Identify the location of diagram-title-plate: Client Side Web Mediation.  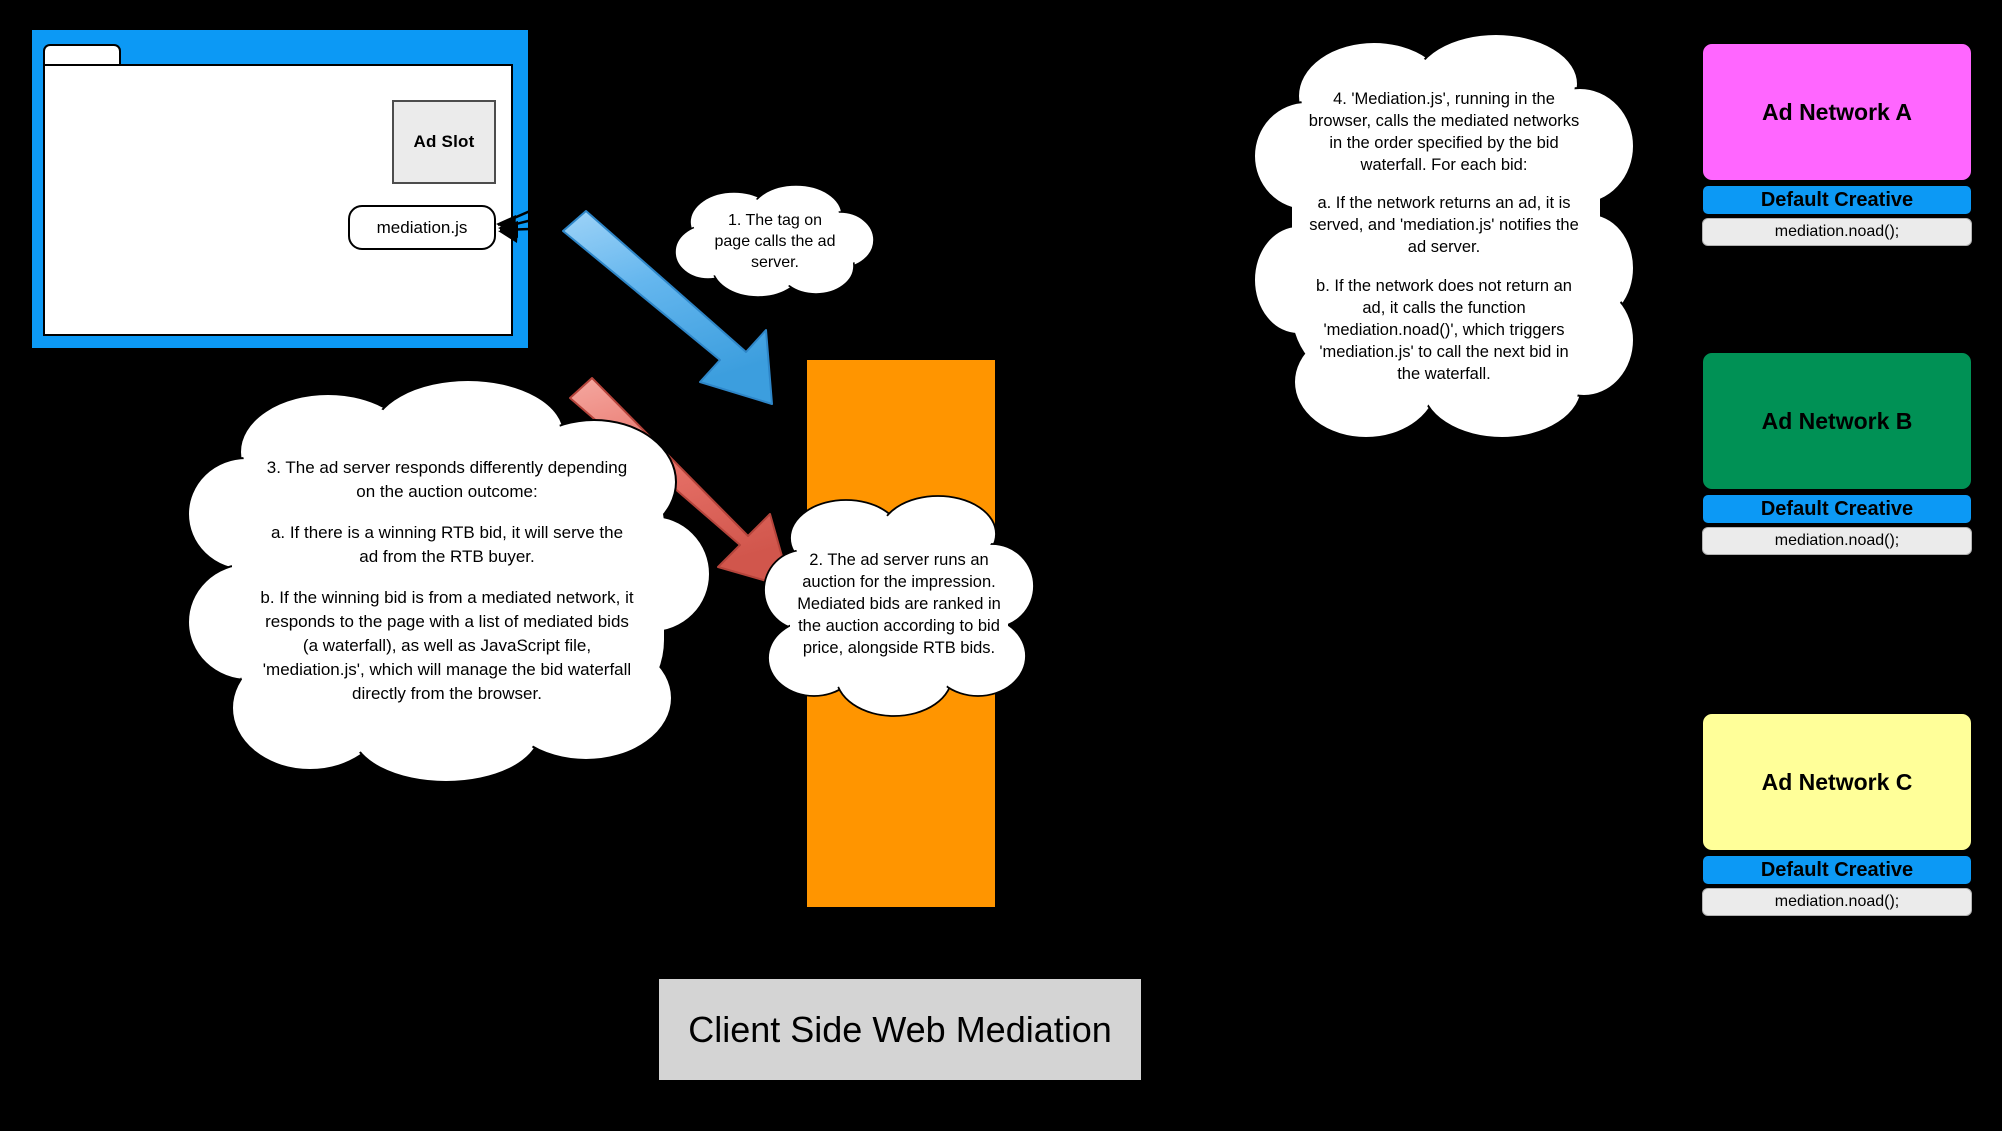
(900, 1029).